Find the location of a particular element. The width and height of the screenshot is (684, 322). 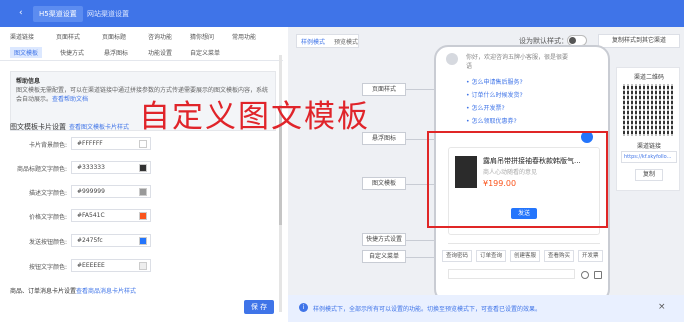

avatar is located at coordinates (452, 59).